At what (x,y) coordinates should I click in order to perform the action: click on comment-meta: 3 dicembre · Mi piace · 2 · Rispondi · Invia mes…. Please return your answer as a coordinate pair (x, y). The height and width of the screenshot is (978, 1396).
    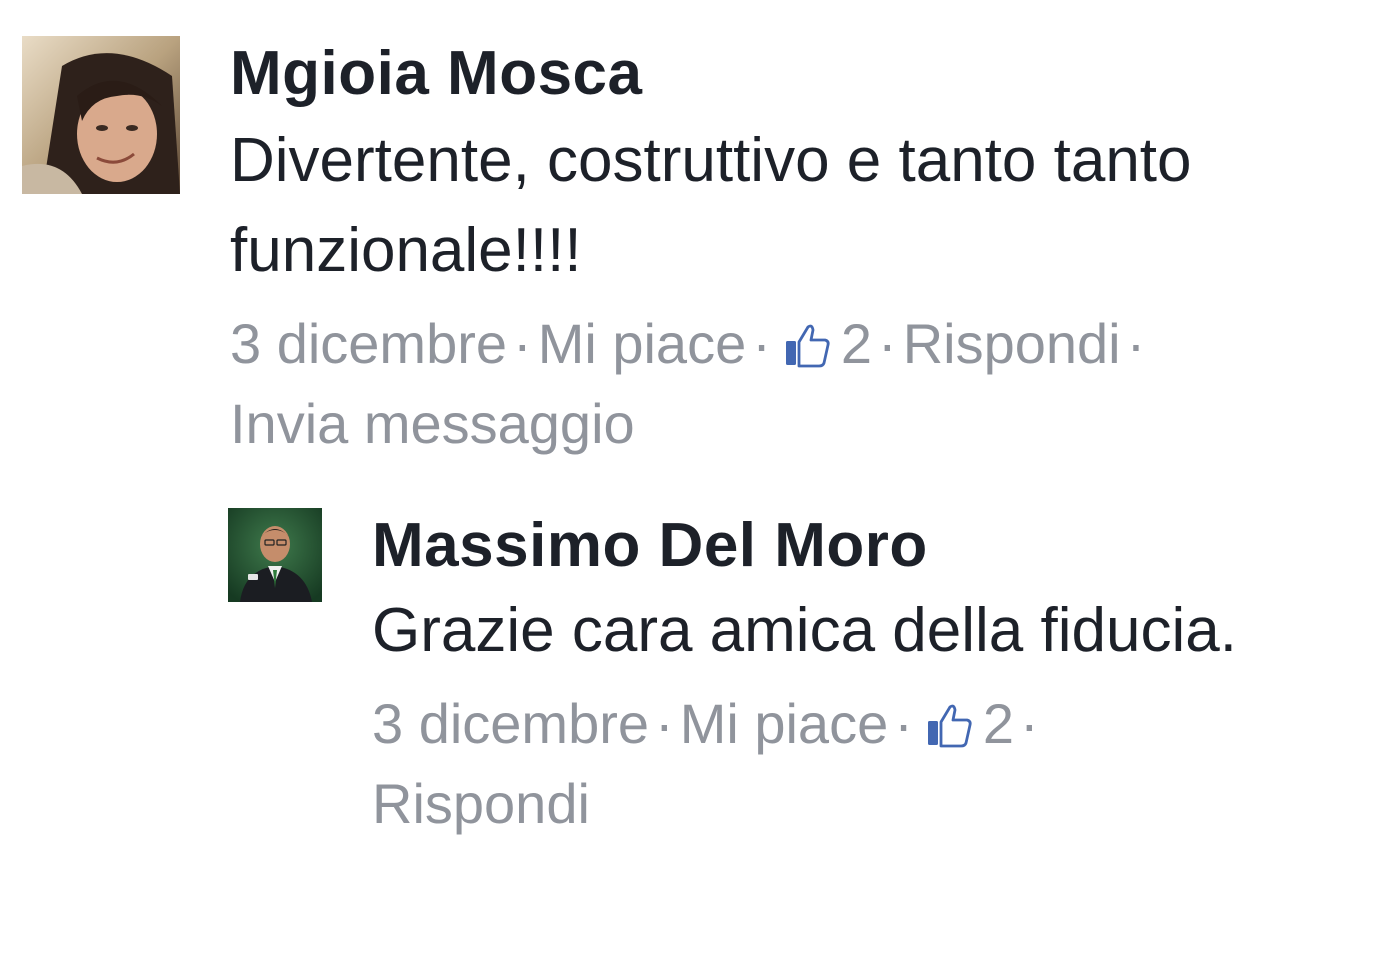
    Looking at the image, I should click on (790, 384).